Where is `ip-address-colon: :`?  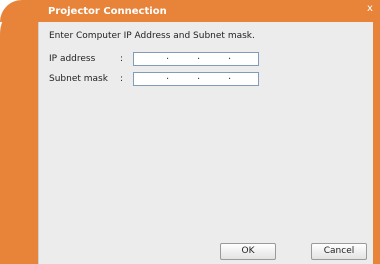 ip-address-colon: : is located at coordinates (122, 59).